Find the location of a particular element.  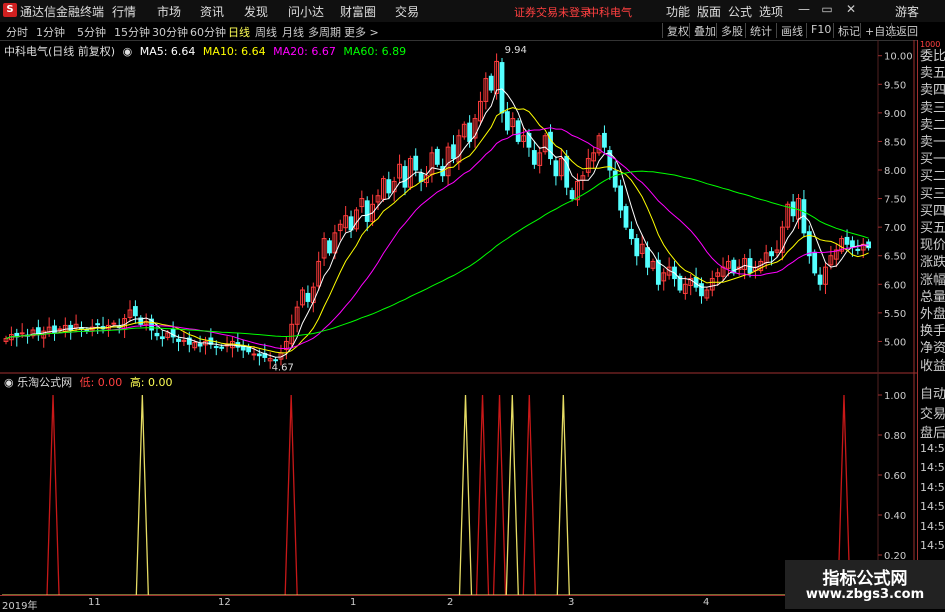

btn-draw: 画线 is located at coordinates (789, 30).